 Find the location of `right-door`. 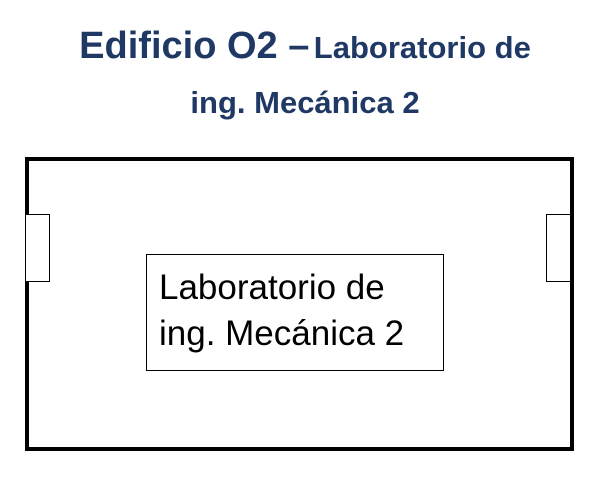

right-door is located at coordinates (558, 248).